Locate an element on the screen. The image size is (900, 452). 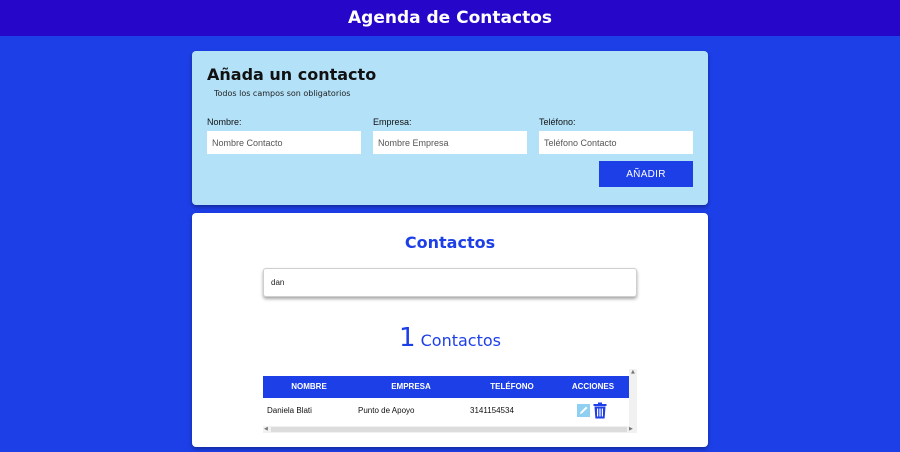
scroll-up-arrow-icon: ▲ is located at coordinates (633, 372).